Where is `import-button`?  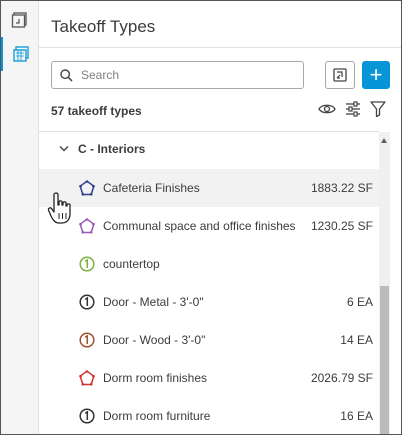
import-button is located at coordinates (340, 75).